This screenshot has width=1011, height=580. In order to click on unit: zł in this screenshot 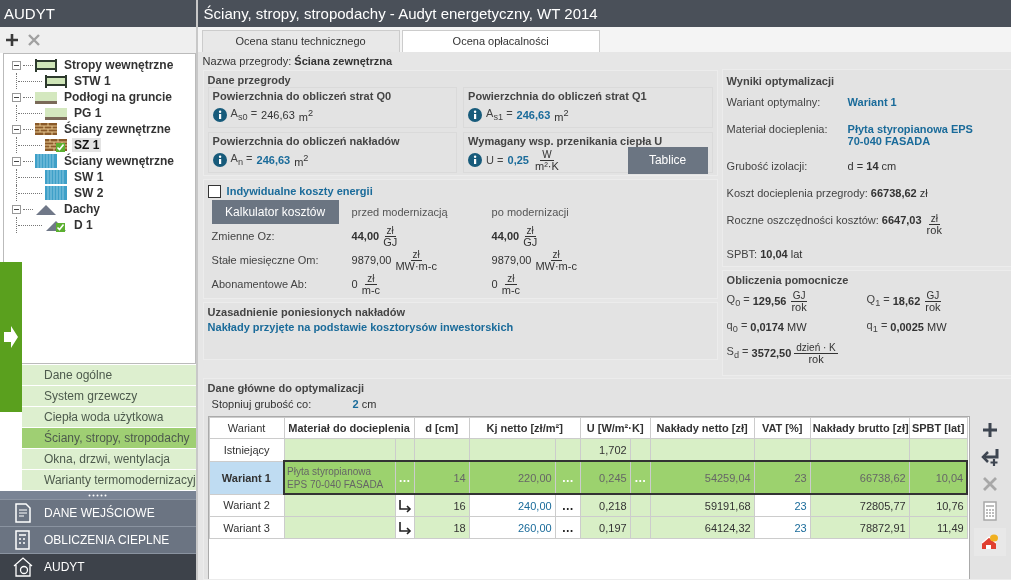, I will do `click(923, 193)`.